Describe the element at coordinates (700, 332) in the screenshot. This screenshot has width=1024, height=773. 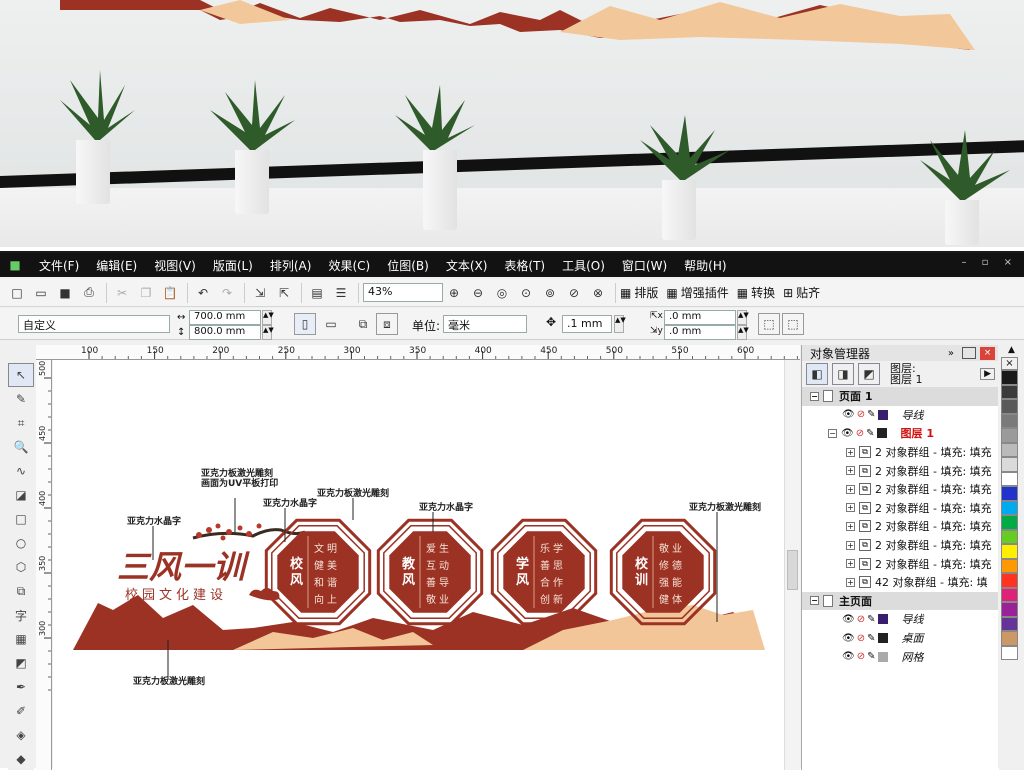
I see `duplicate-y-input: .0 mm` at that location.